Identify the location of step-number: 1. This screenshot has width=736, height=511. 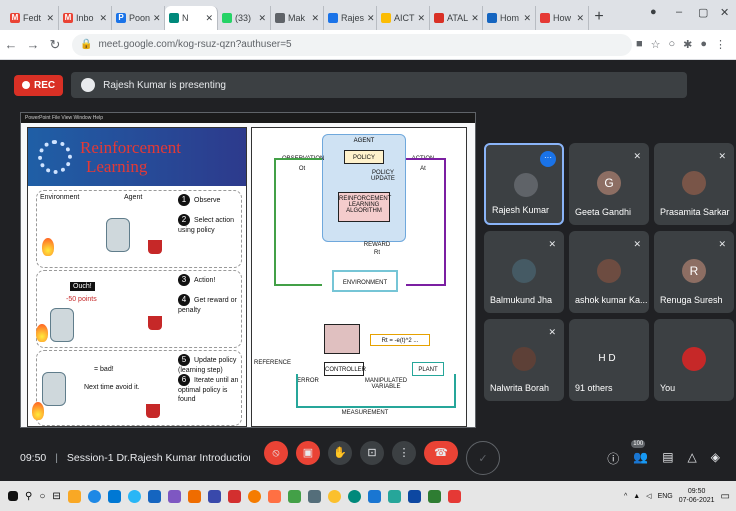
(184, 200).